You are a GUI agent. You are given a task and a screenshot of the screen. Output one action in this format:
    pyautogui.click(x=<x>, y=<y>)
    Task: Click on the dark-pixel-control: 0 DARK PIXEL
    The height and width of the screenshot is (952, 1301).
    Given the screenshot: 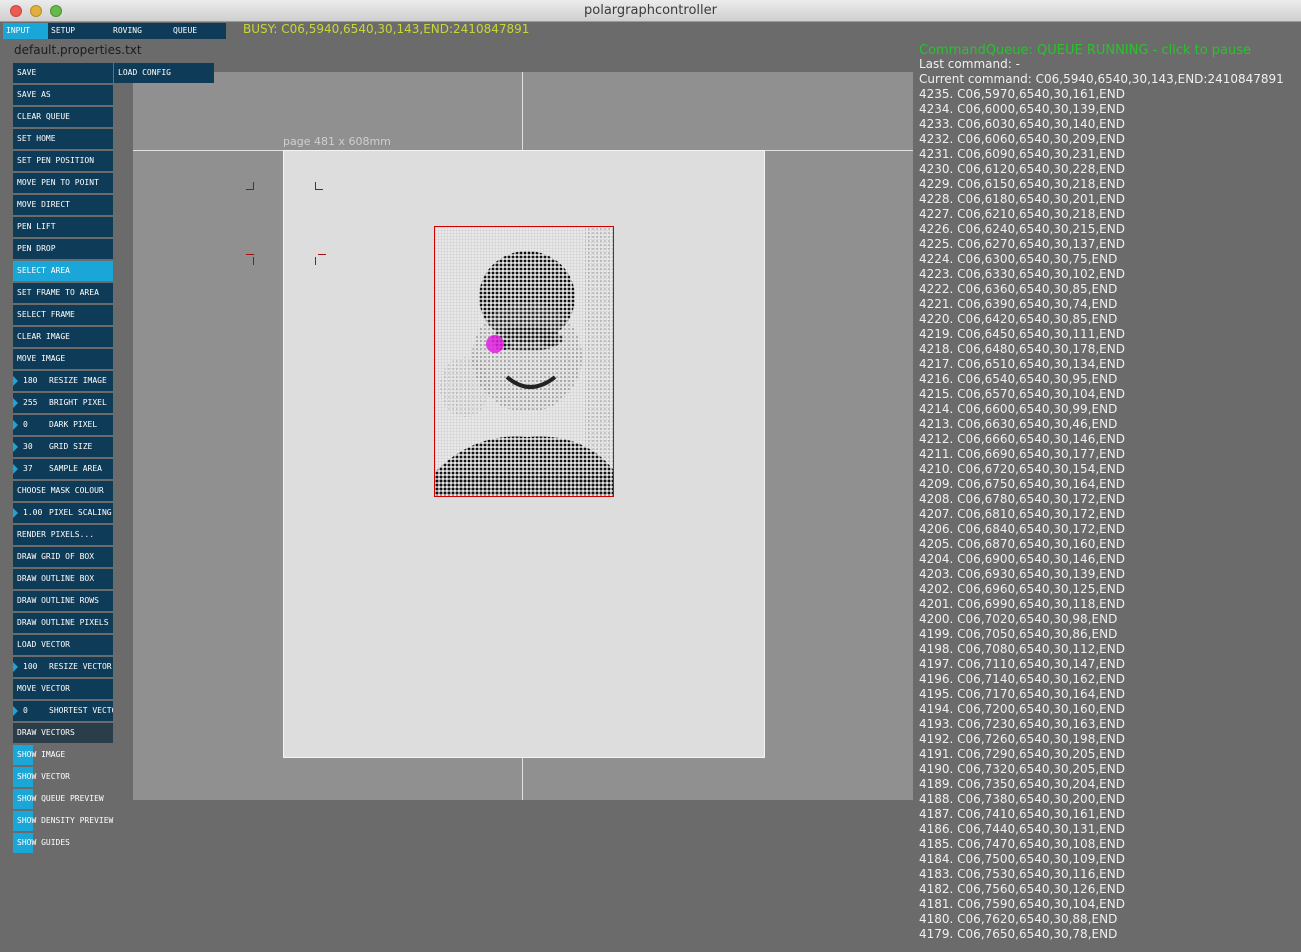 What is the action you would take?
    pyautogui.click(x=63, y=425)
    